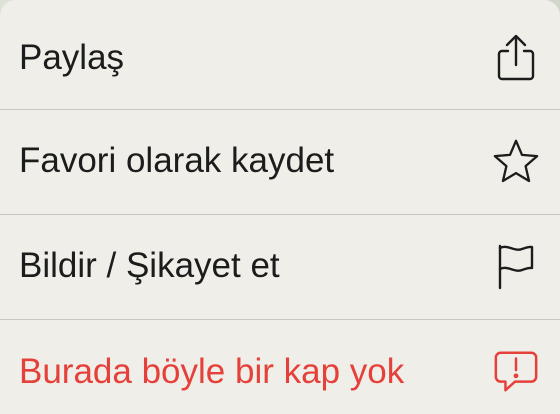 The image size is (560, 414). Describe the element at coordinates (516, 372) in the screenshot. I see `report-bubble-icon` at that location.